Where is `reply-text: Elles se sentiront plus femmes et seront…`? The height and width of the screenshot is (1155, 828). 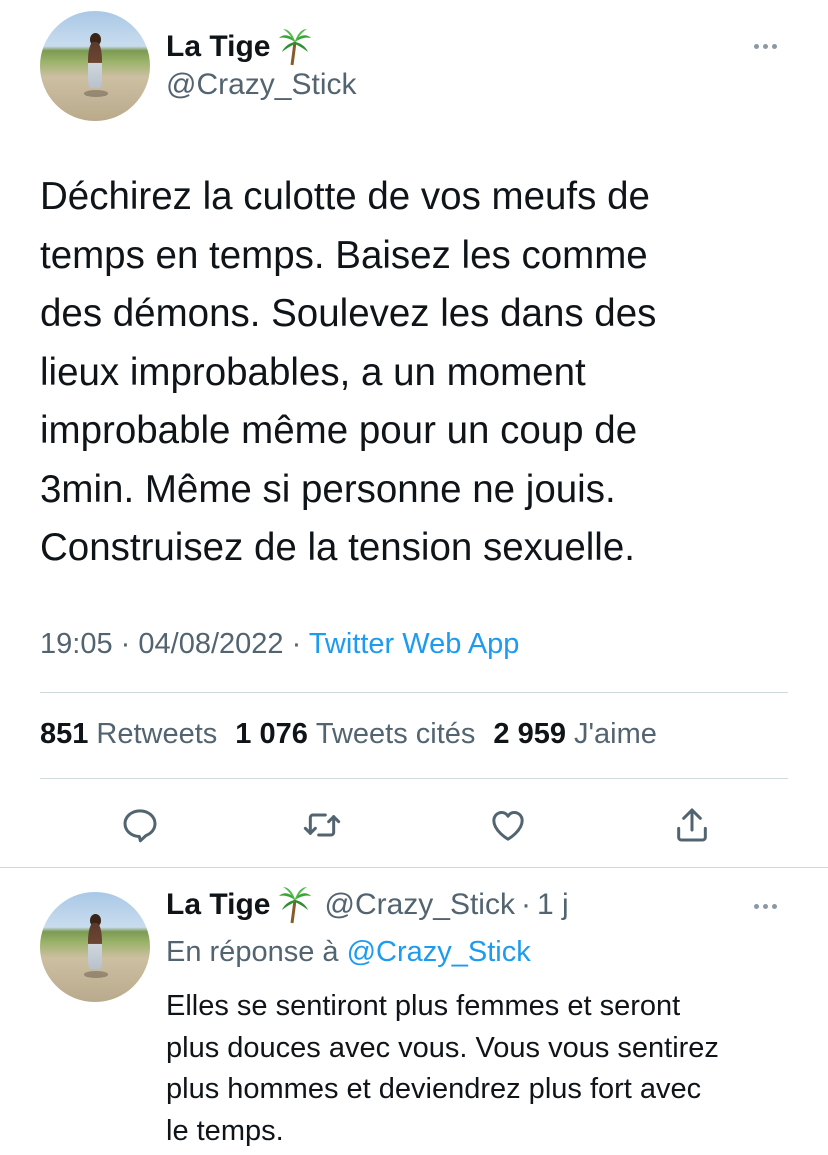 reply-text: Elles se sentiront plus femmes et seront… is located at coordinates (442, 1068).